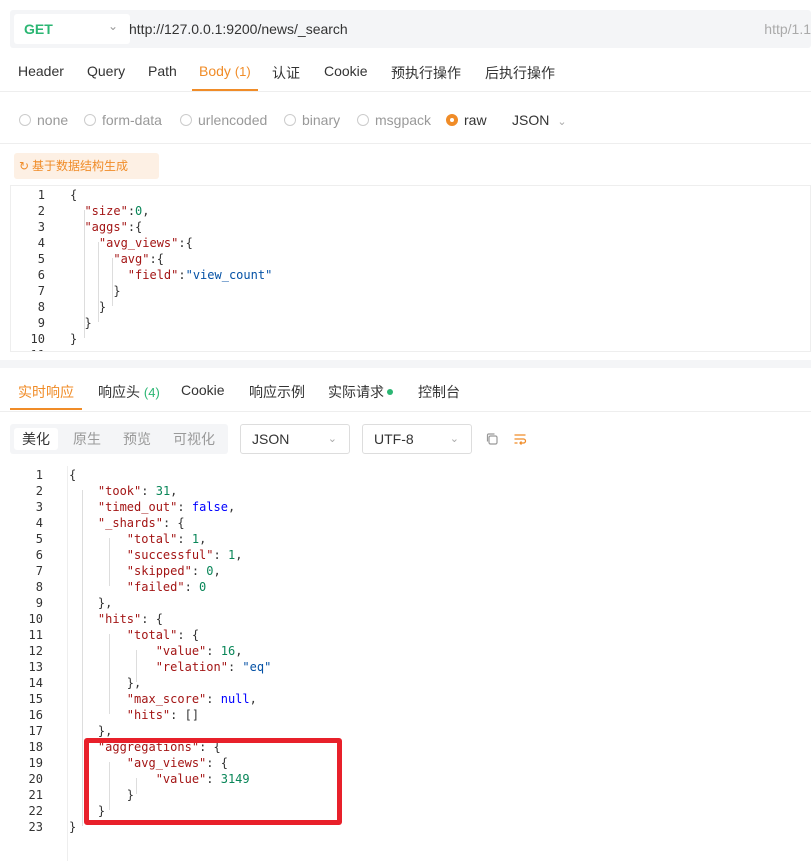  Describe the element at coordinates (105, 683) in the screenshot. I see `code-token: },` at that location.